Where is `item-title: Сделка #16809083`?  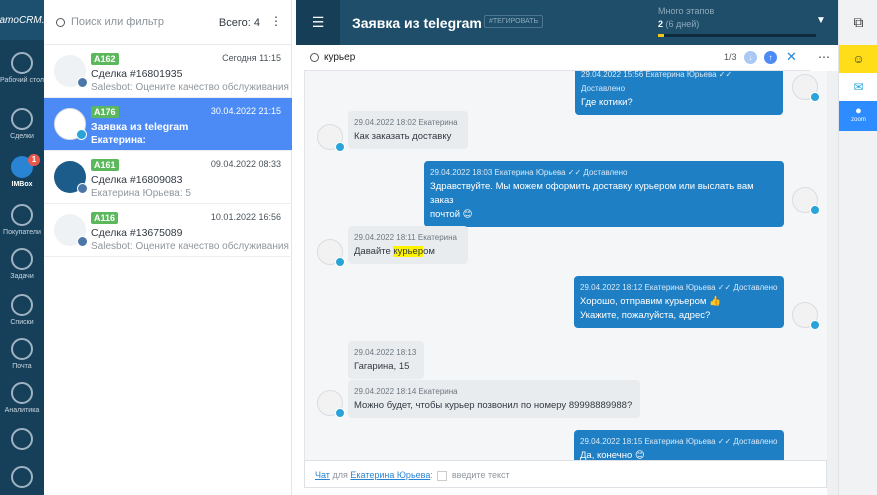 item-title: Сделка #16809083 is located at coordinates (137, 180).